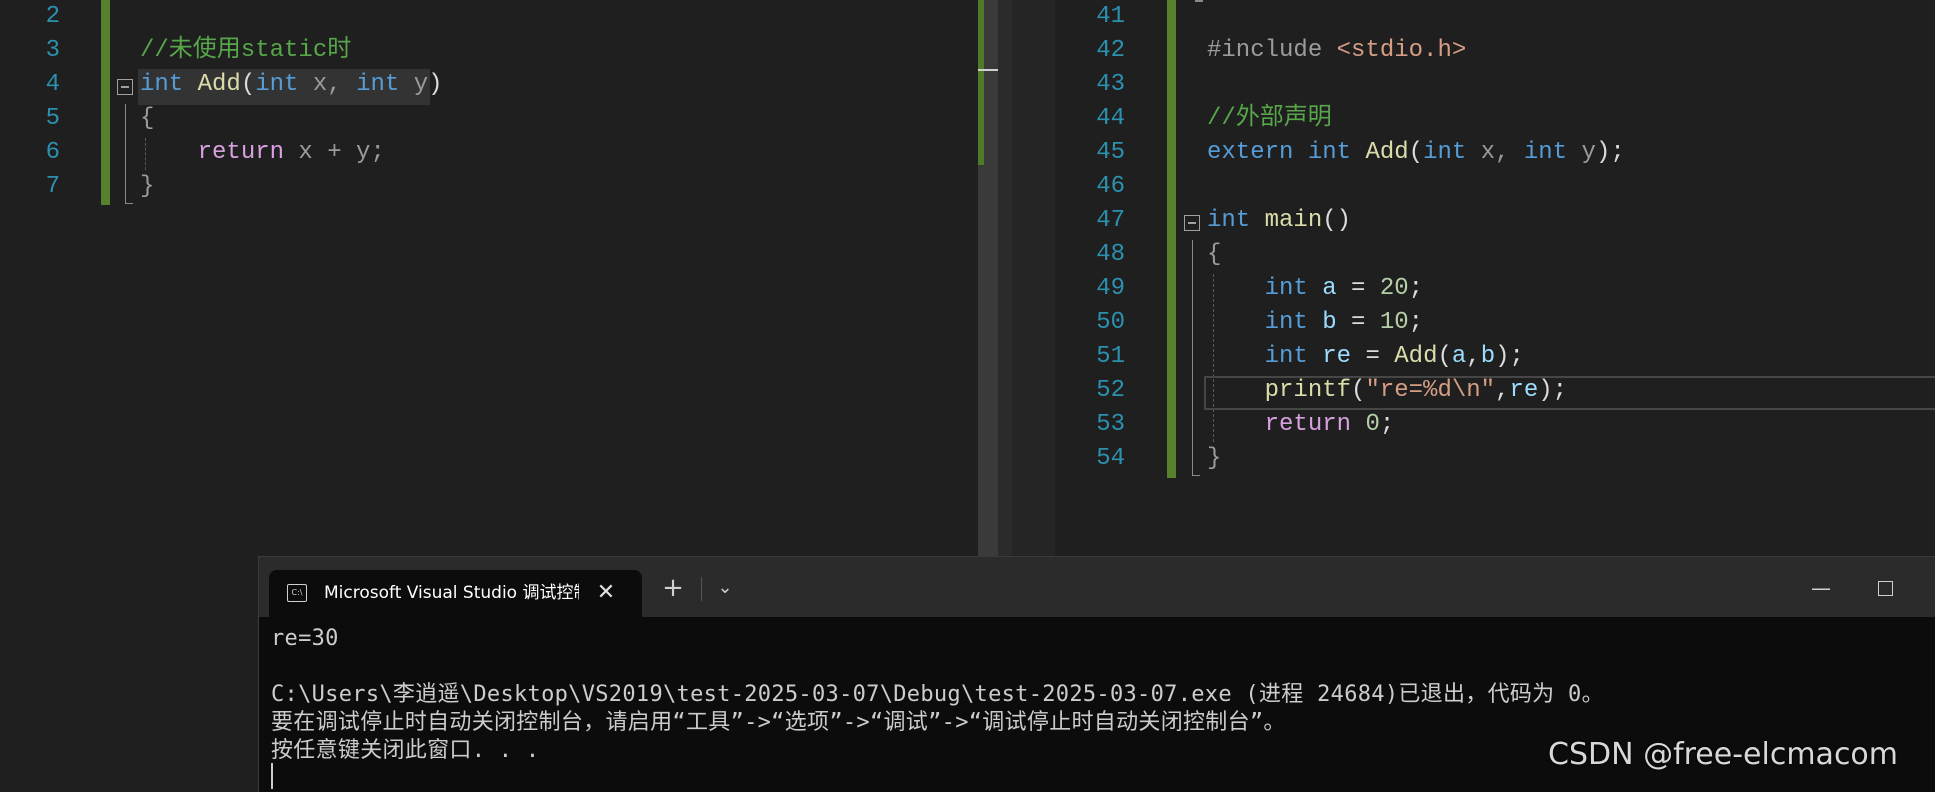  Describe the element at coordinates (725, 588) in the screenshot. I see `chevron-down-icon: ⌄` at that location.